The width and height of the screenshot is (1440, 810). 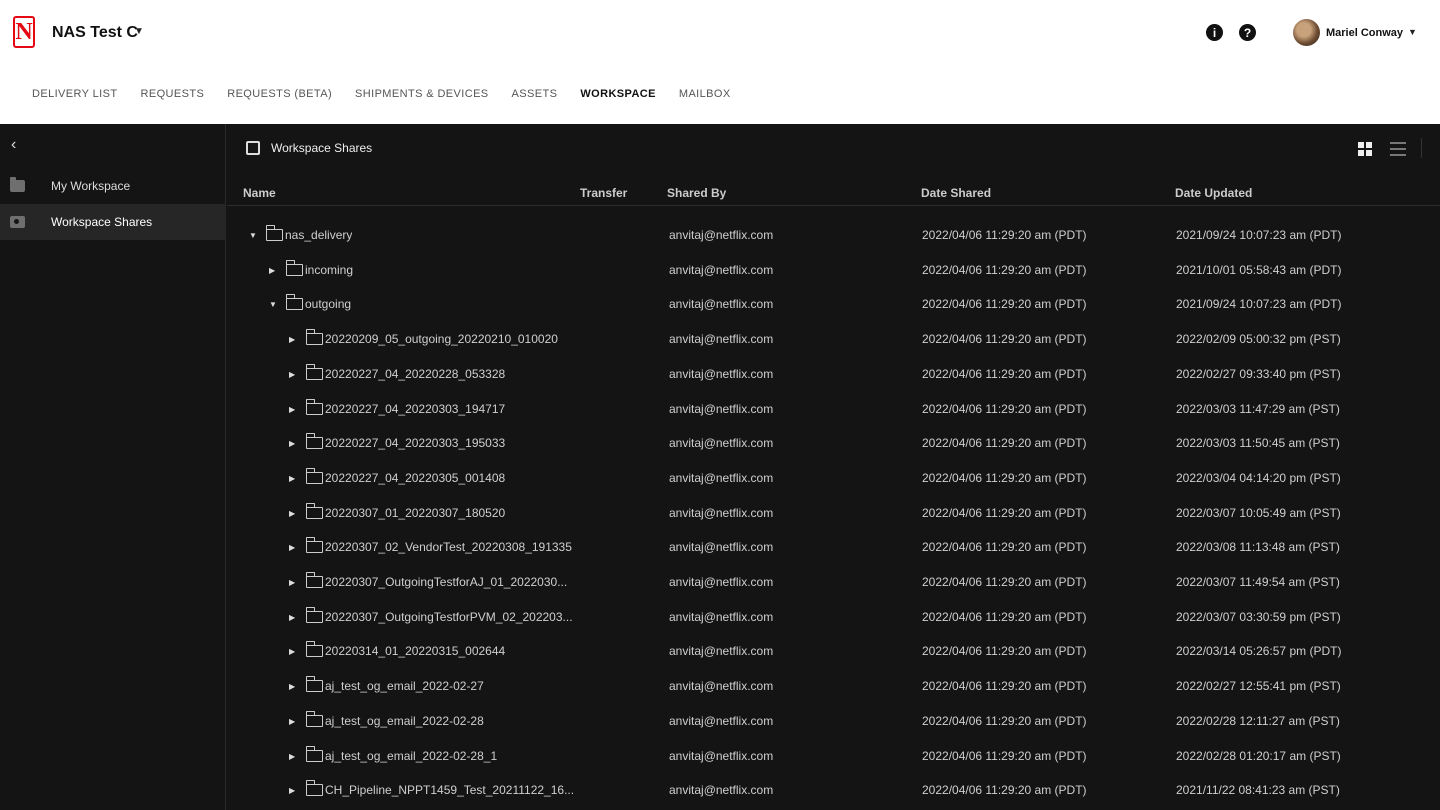 What do you see at coordinates (441, 339) in the screenshot?
I see `folder-name: 20220209_05_outgoing_20220210_010020` at bounding box center [441, 339].